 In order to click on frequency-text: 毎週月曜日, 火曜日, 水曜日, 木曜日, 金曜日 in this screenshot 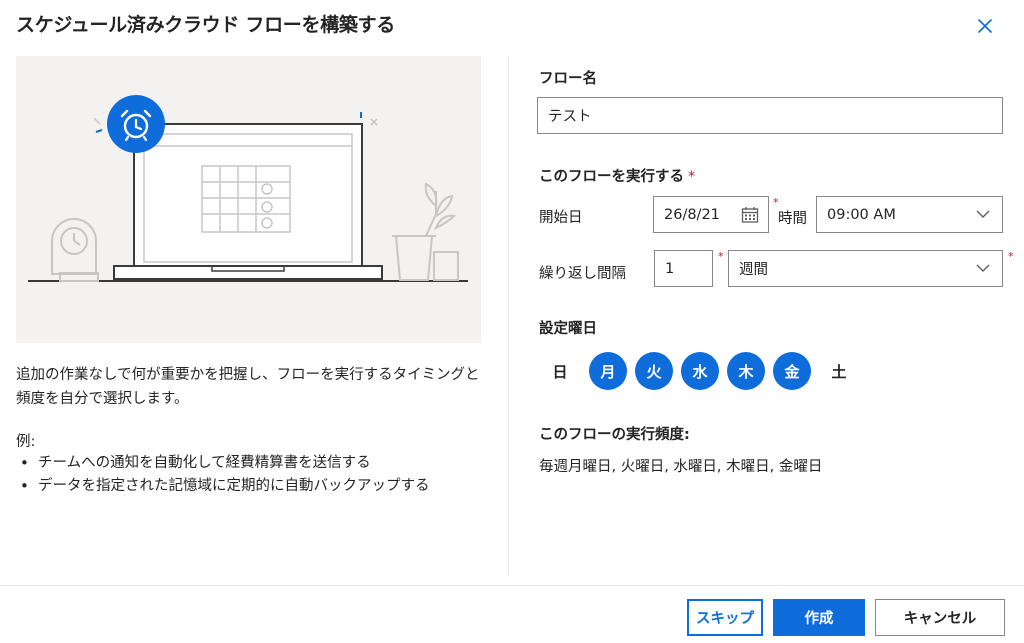, I will do `click(681, 467)`.